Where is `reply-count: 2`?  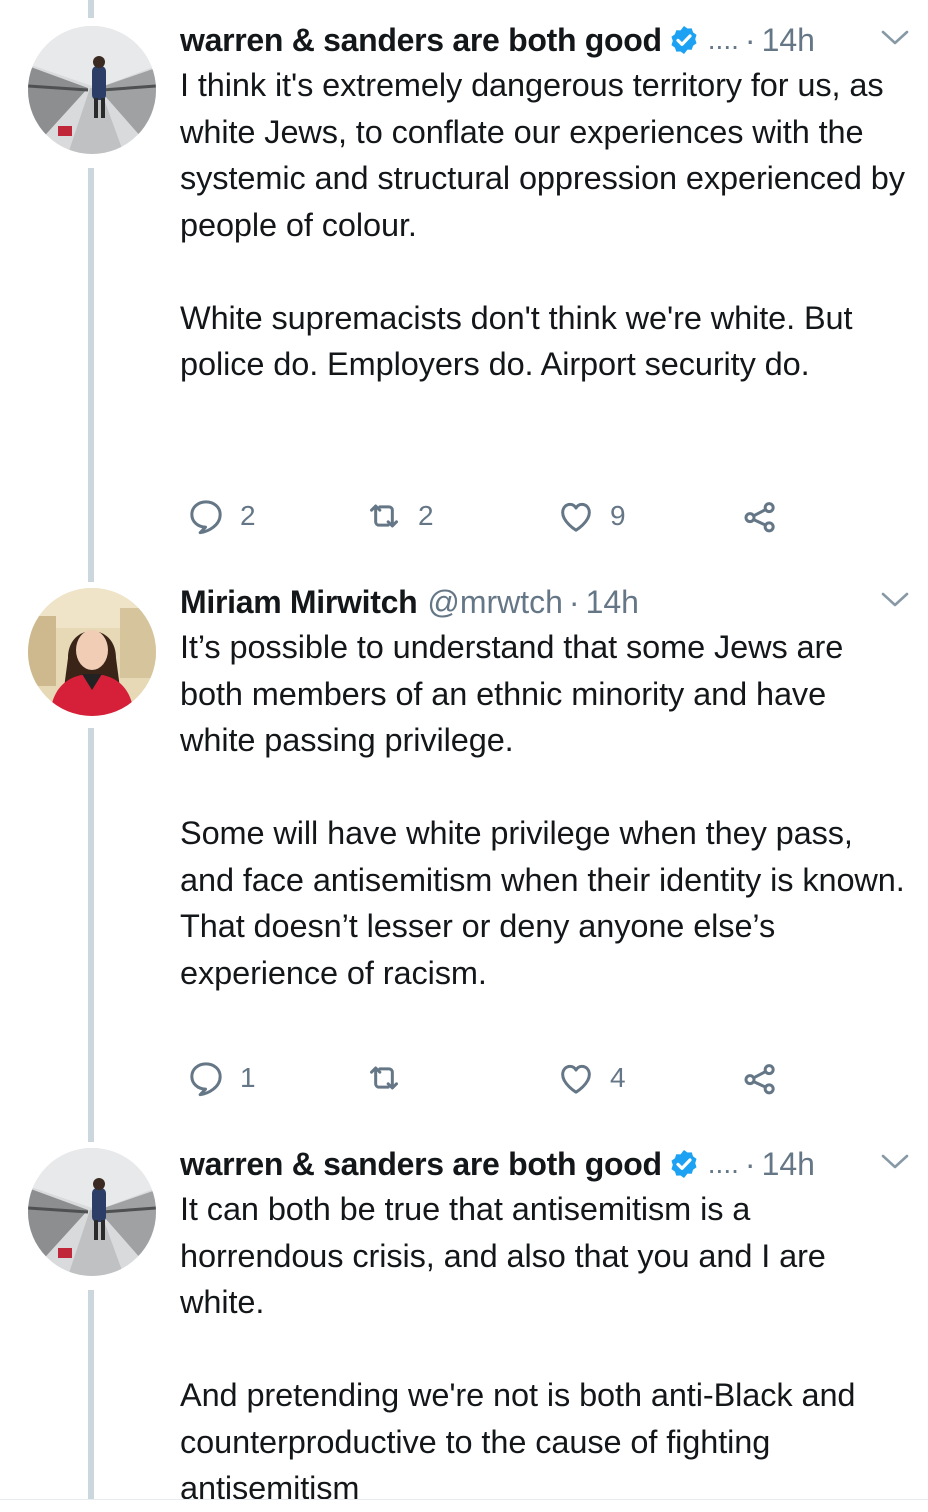
reply-count: 2 is located at coordinates (248, 515).